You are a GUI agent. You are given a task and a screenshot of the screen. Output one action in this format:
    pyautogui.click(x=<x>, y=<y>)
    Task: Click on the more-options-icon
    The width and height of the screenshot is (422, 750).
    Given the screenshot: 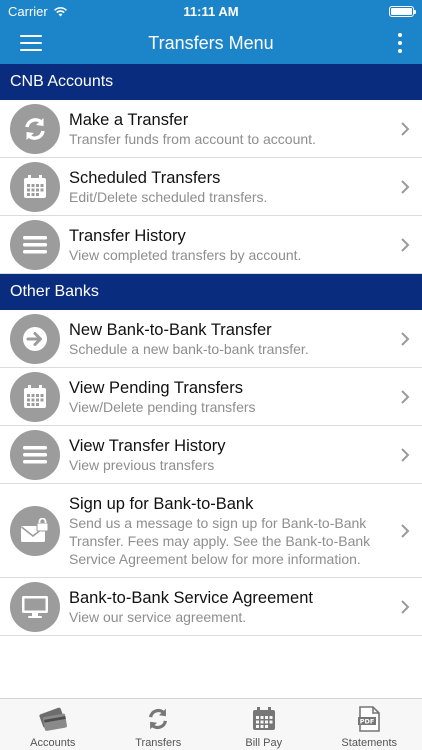 What is the action you would take?
    pyautogui.click(x=400, y=43)
    